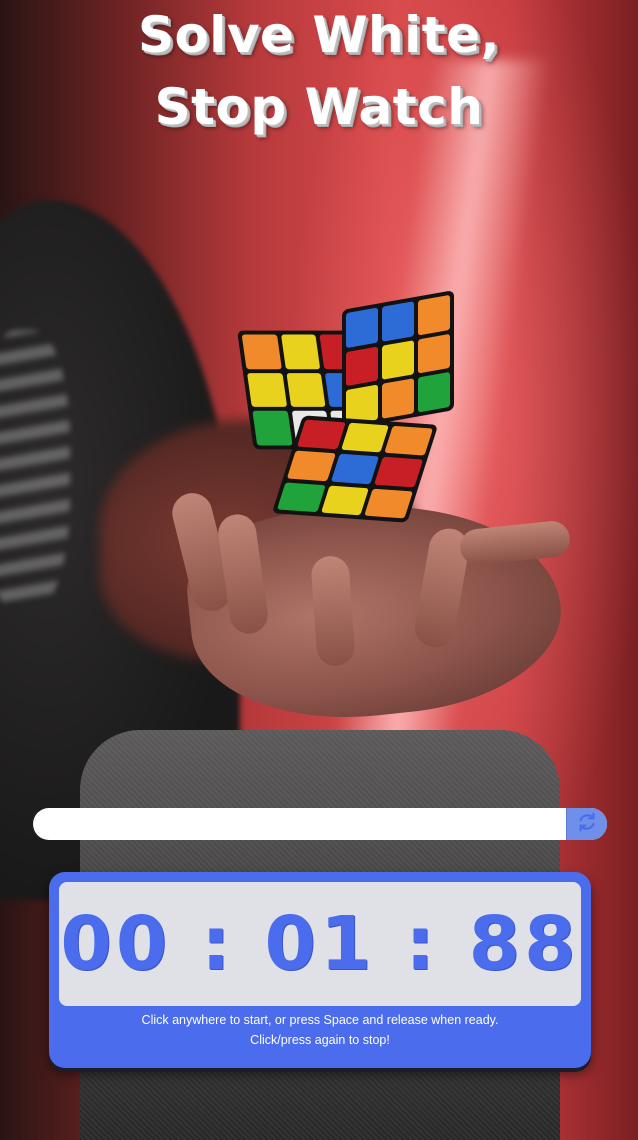 The height and width of the screenshot is (1140, 638). I want to click on background-finger, so click(333, 611).